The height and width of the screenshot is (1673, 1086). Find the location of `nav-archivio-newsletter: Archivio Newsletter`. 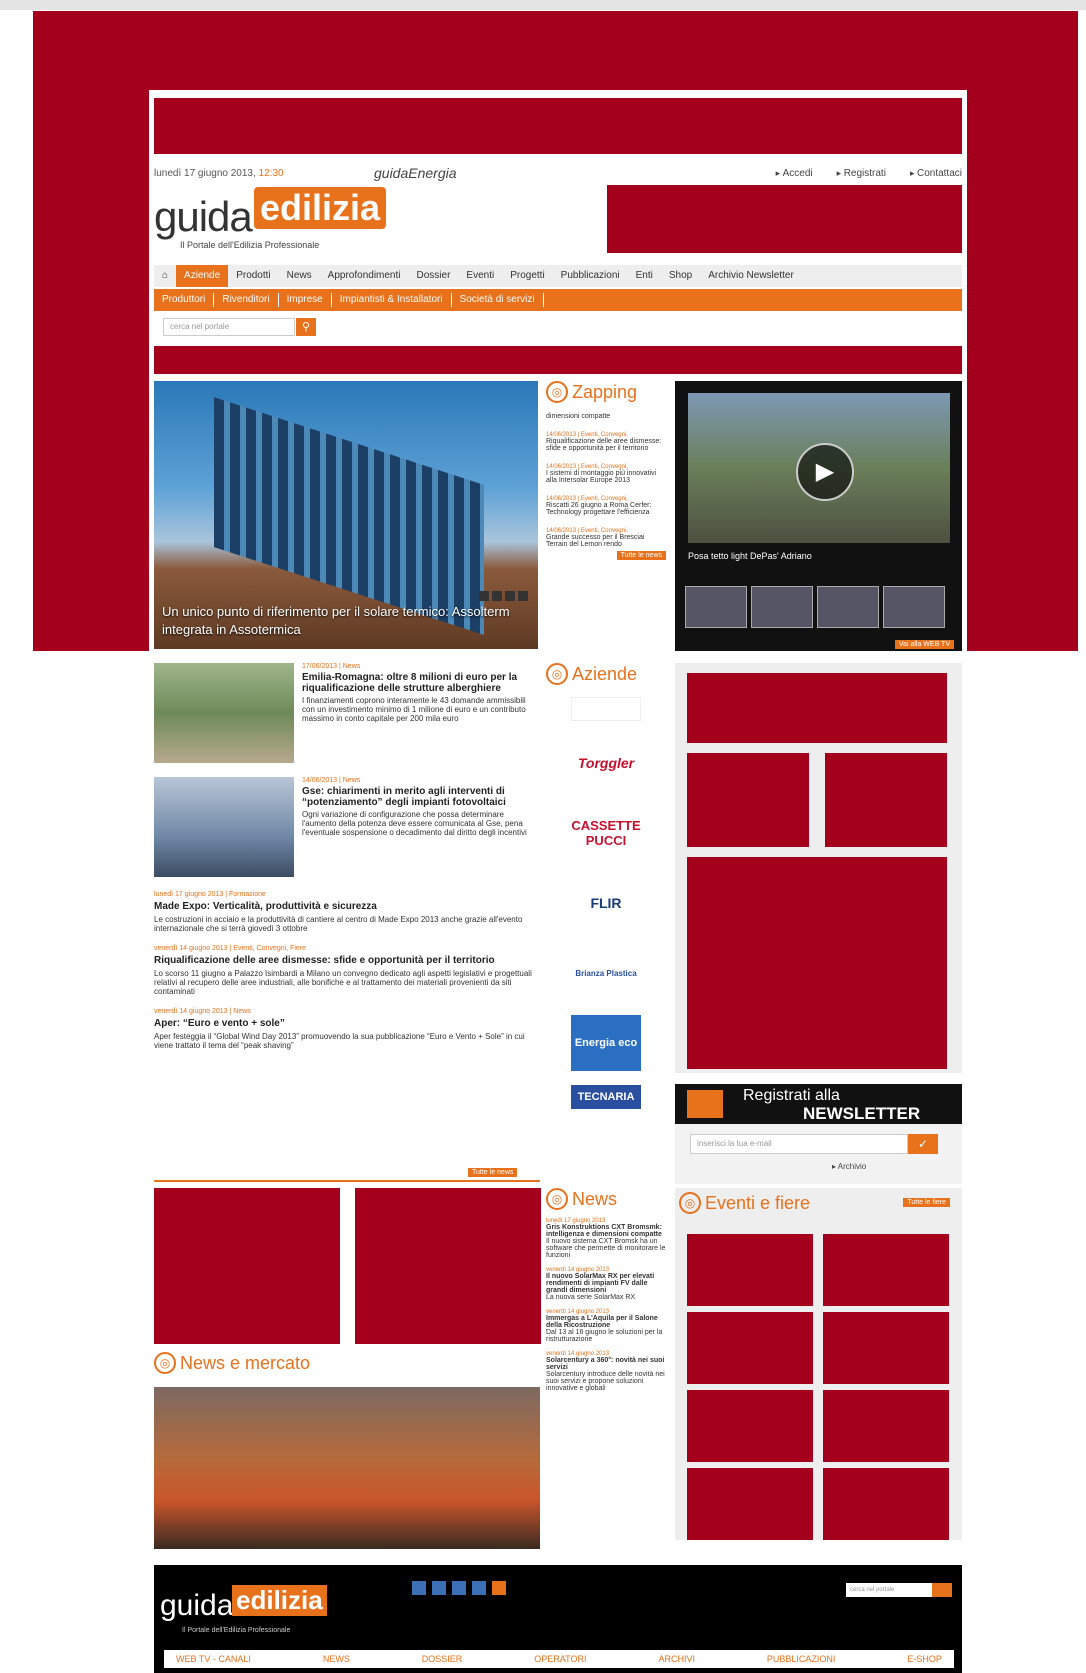

nav-archivio-newsletter: Archivio Newsletter is located at coordinates (751, 276).